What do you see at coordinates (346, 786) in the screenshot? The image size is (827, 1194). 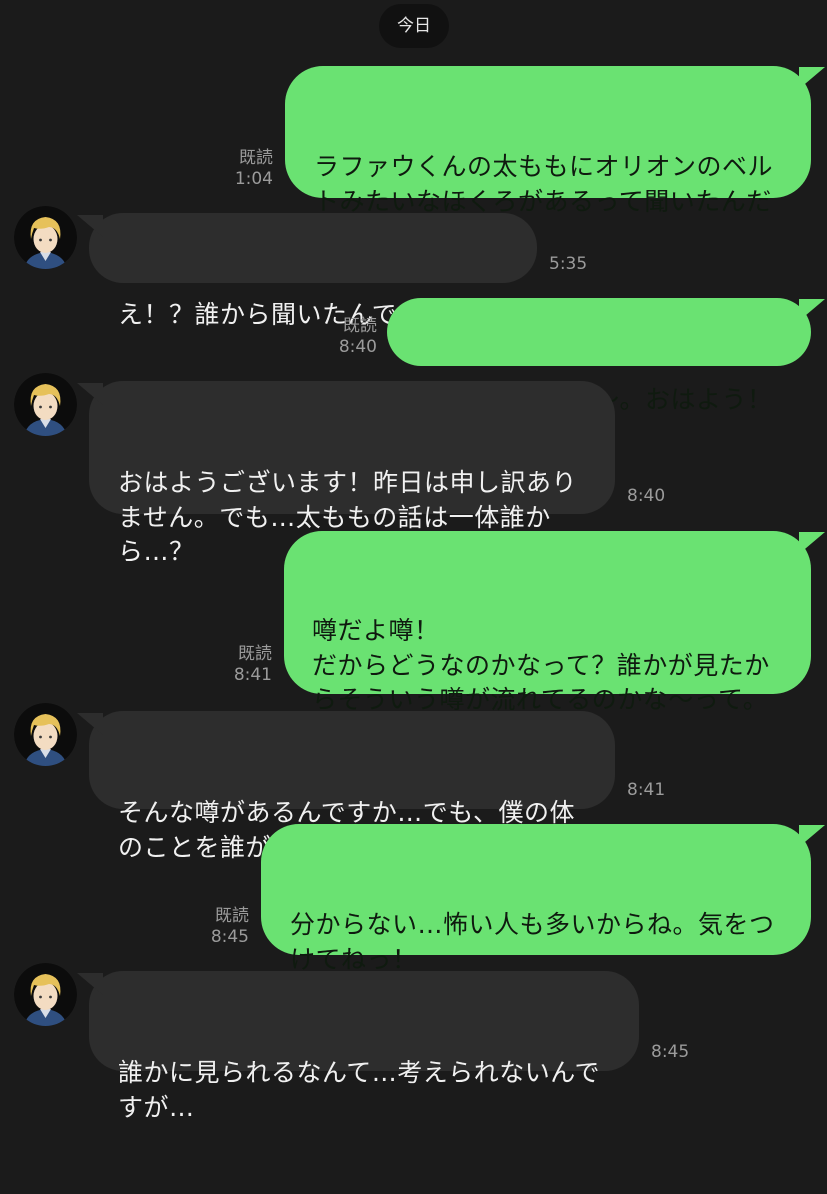 I see `received-message-bubble: そんな噂があるんですか…でも、僕の体 のことを誰が…？` at bounding box center [346, 786].